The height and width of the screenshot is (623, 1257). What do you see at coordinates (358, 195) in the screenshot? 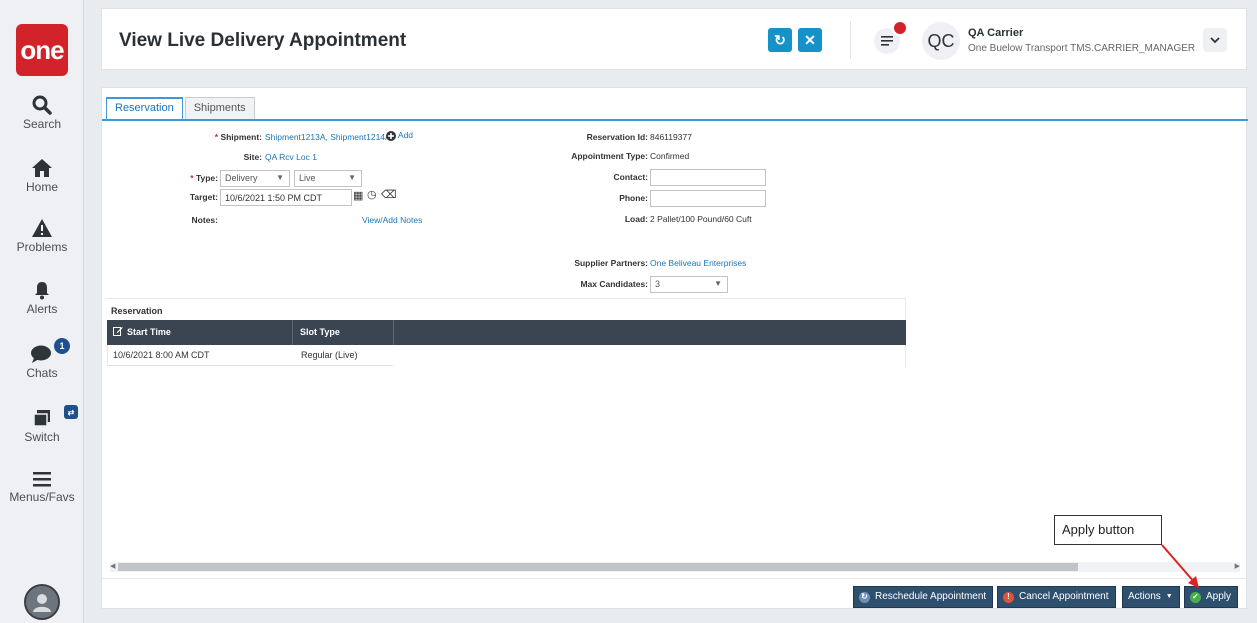
I see `calendar-icon: ▦` at bounding box center [358, 195].